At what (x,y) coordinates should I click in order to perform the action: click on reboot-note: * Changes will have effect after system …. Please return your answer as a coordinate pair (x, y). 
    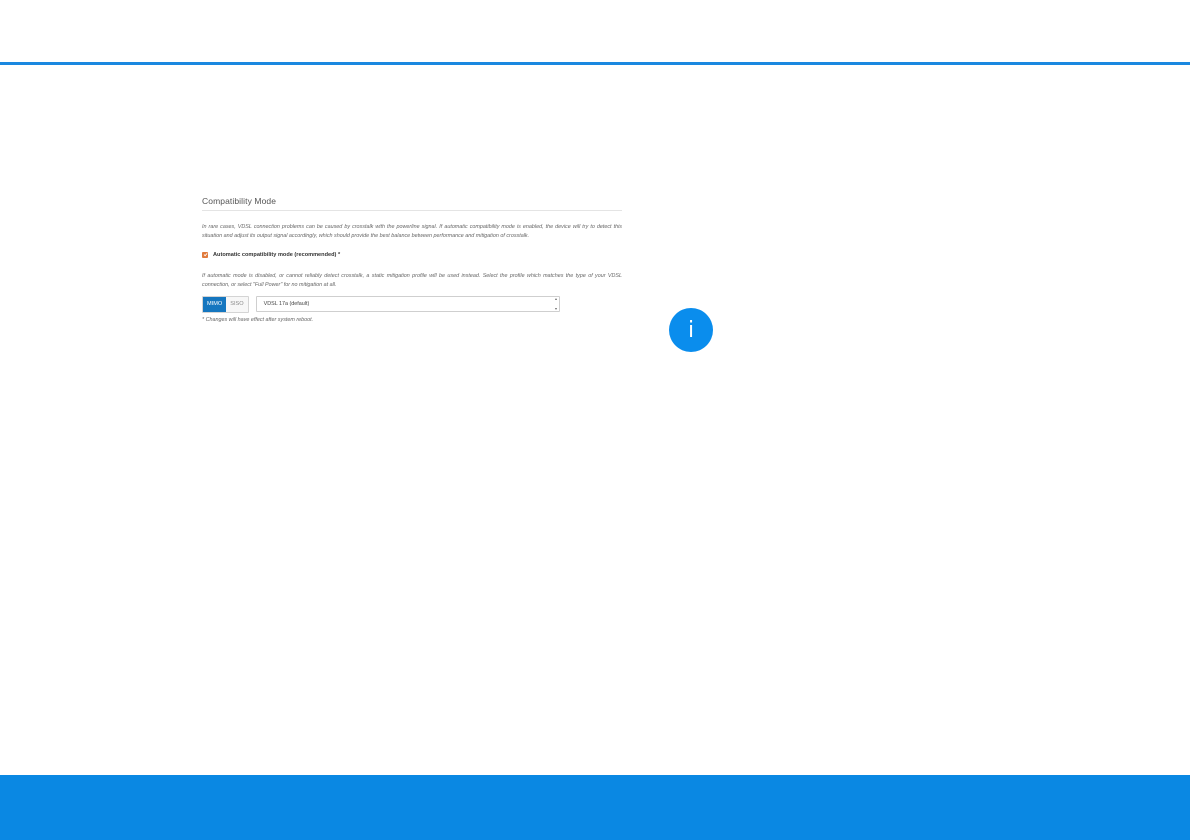
    Looking at the image, I should click on (258, 320).